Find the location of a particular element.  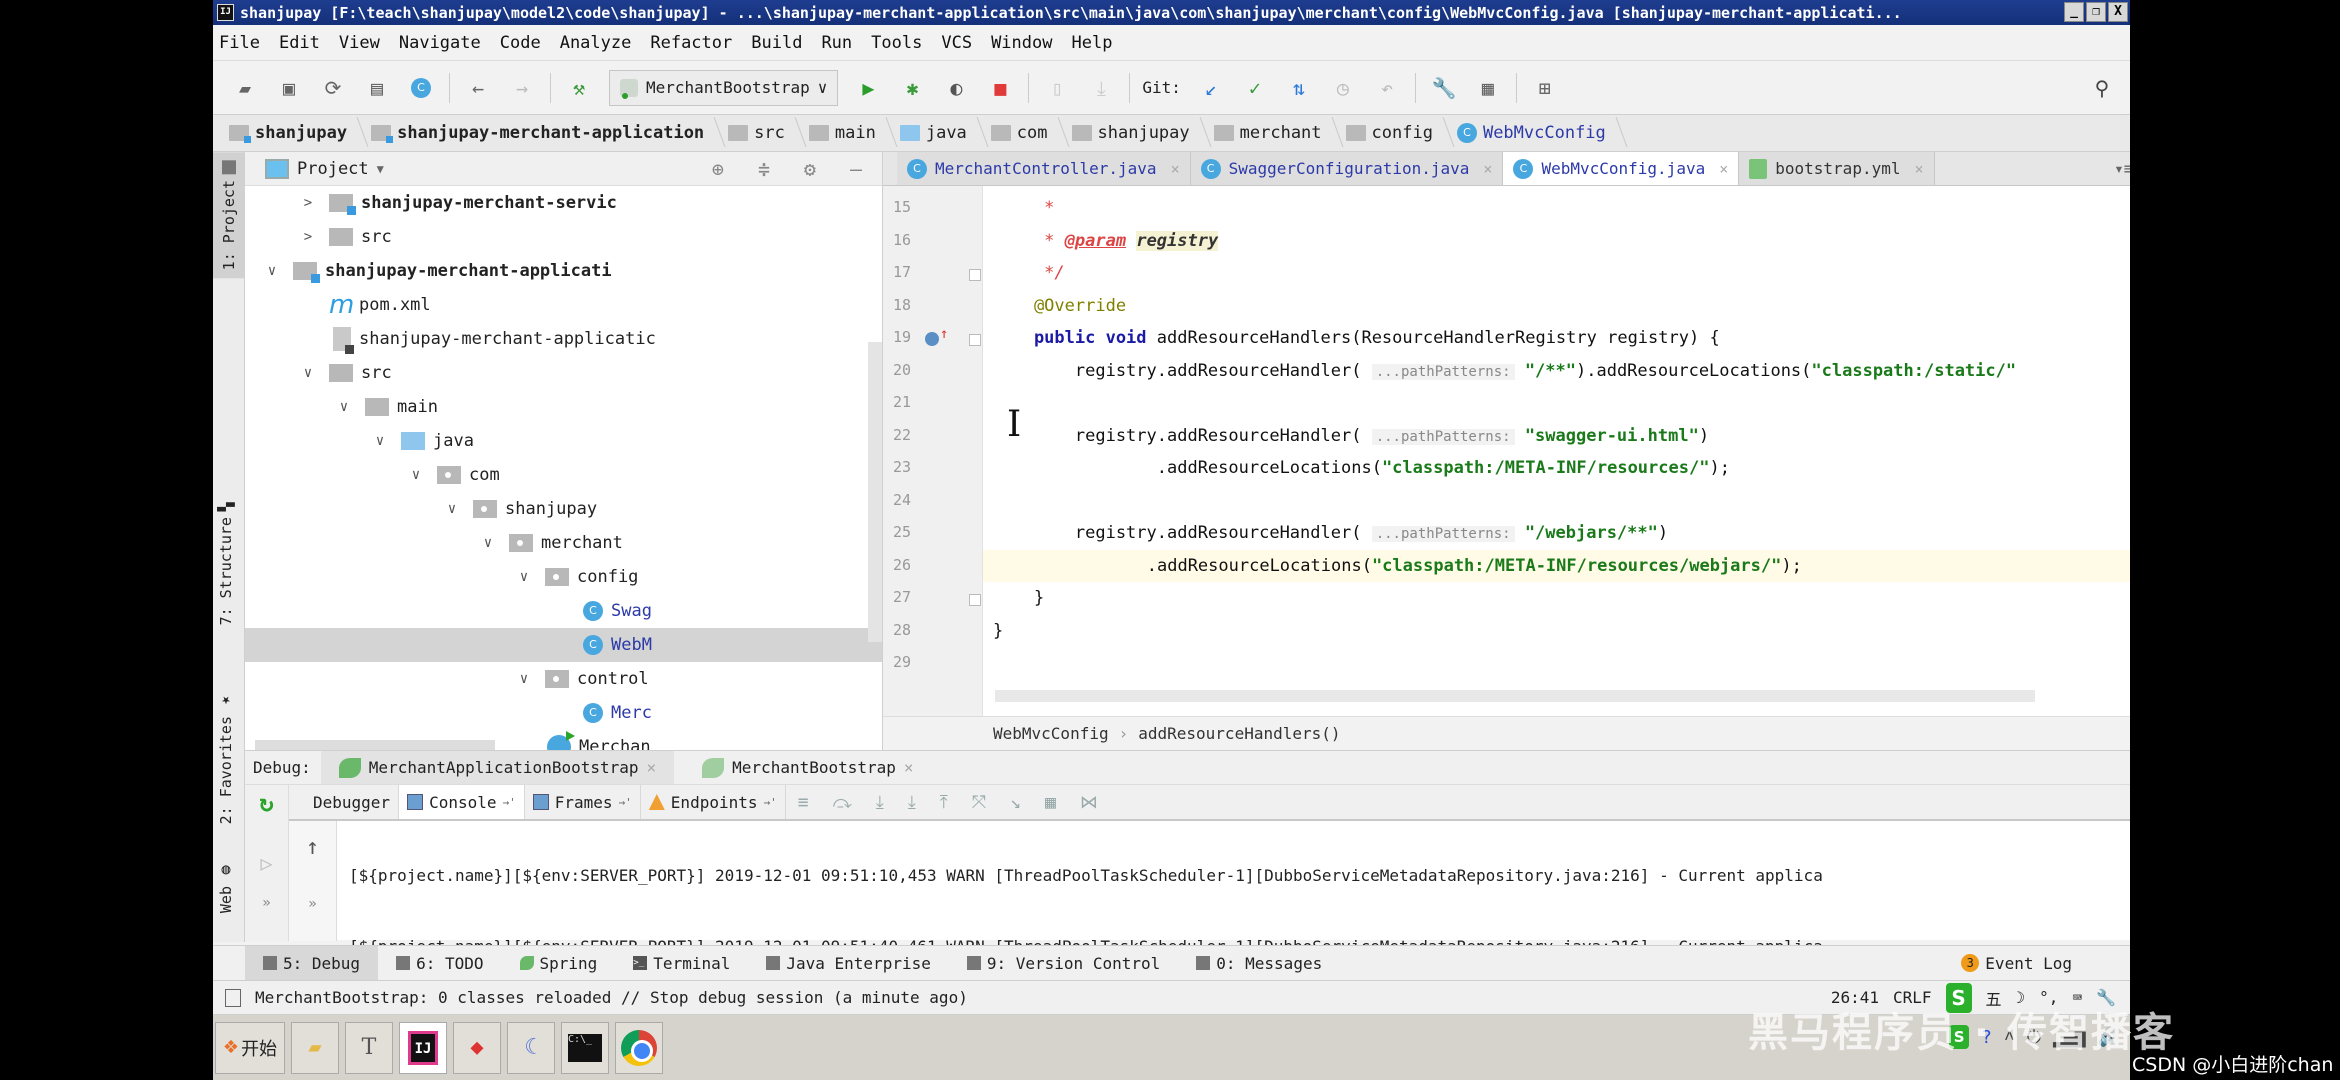

tree-item: ∨ java is located at coordinates (563, 441).